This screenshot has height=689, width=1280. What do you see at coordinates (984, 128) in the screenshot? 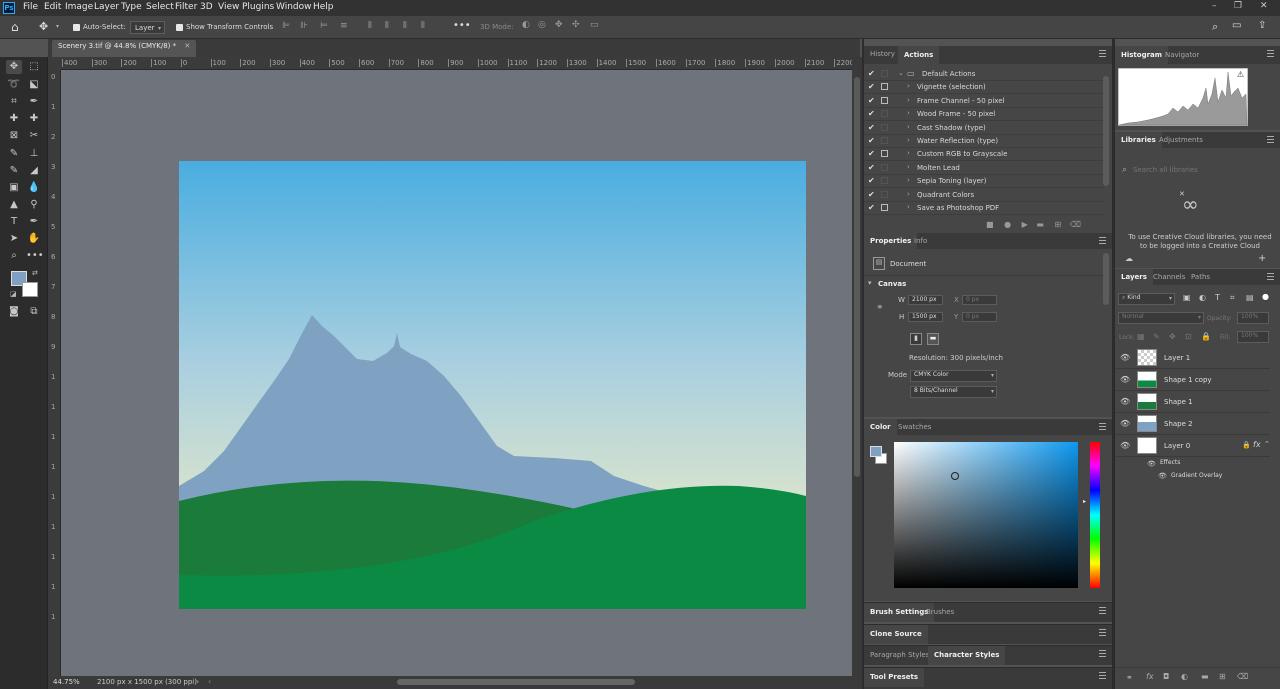
I see `action-row: ✔ › Cast Shadow (type)` at bounding box center [984, 128].